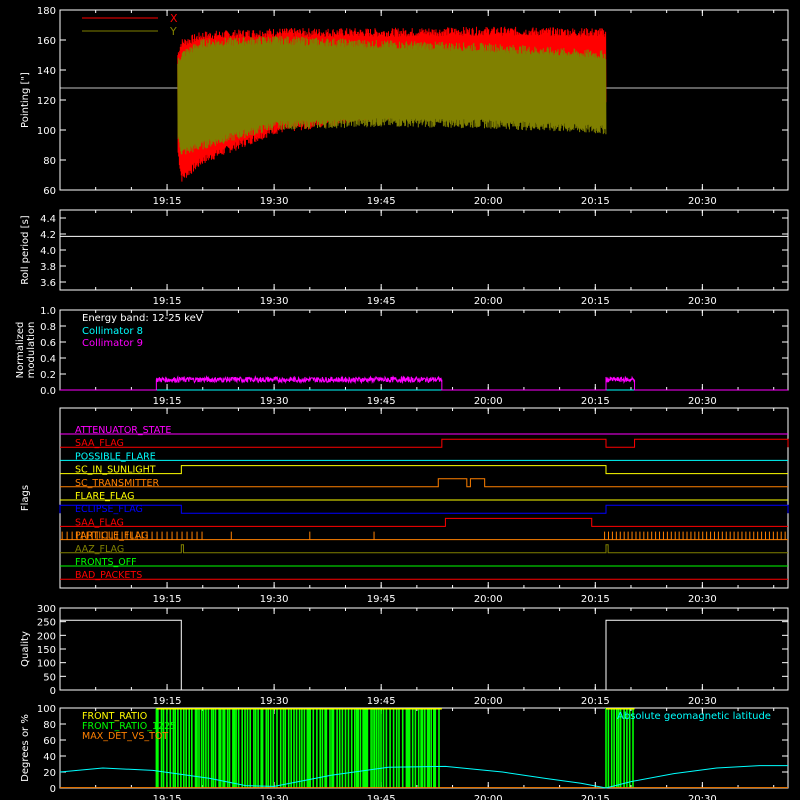 This screenshot has height=800, width=800. Describe the element at coordinates (595, 797) in the screenshot. I see `ratios-xtick-label: 20:15` at that location.